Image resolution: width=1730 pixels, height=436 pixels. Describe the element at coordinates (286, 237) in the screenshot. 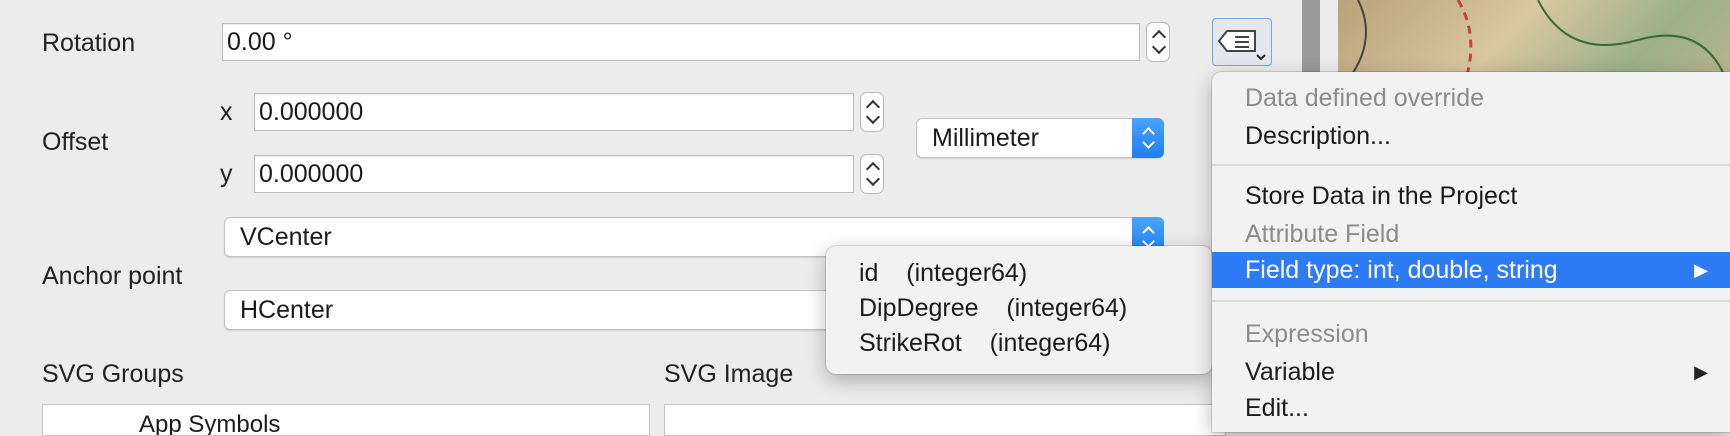

I see `anchor-vertical-value: VCenter` at that location.